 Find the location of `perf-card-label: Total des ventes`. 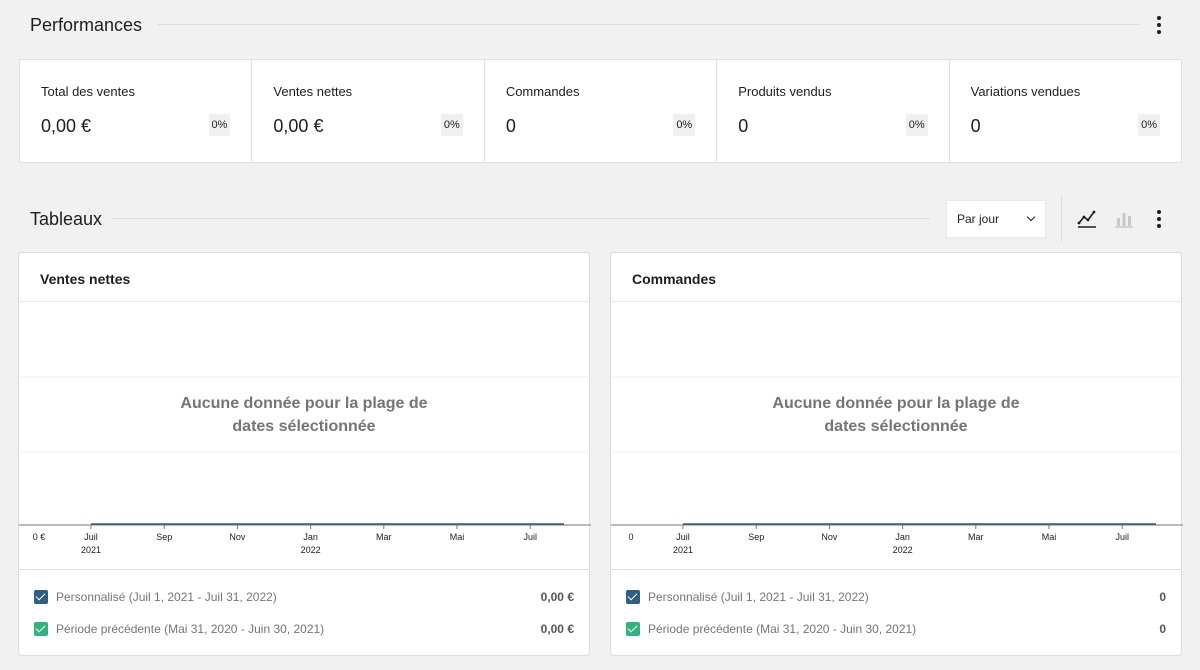

perf-card-label: Total des ventes is located at coordinates (88, 91).